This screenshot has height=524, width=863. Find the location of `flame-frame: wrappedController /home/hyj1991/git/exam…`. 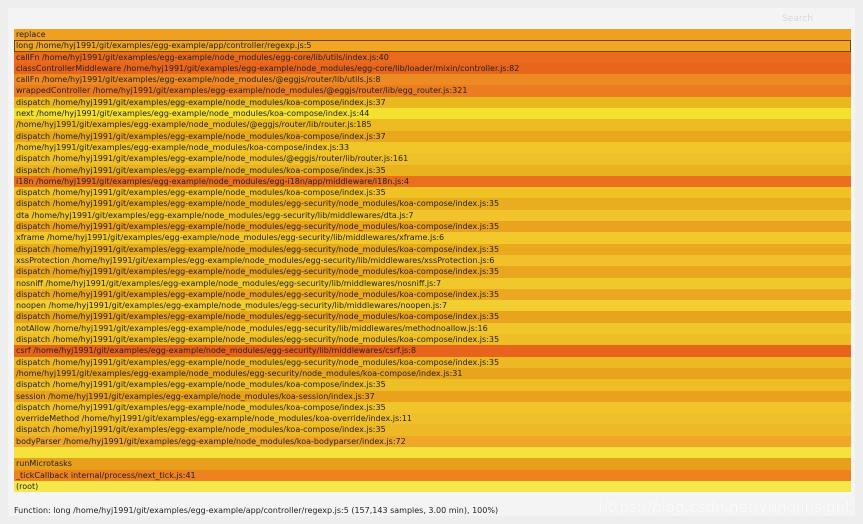

flame-frame: wrappedController /home/hyj1991/git/exam… is located at coordinates (432, 91).